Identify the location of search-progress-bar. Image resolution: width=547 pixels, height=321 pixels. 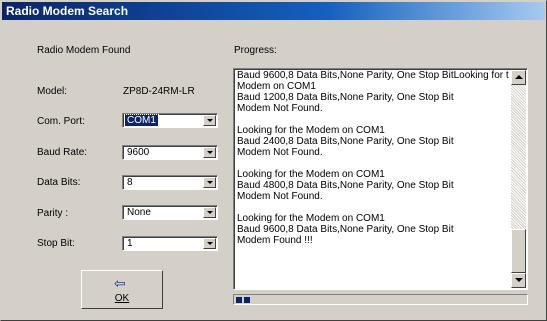
(380, 299).